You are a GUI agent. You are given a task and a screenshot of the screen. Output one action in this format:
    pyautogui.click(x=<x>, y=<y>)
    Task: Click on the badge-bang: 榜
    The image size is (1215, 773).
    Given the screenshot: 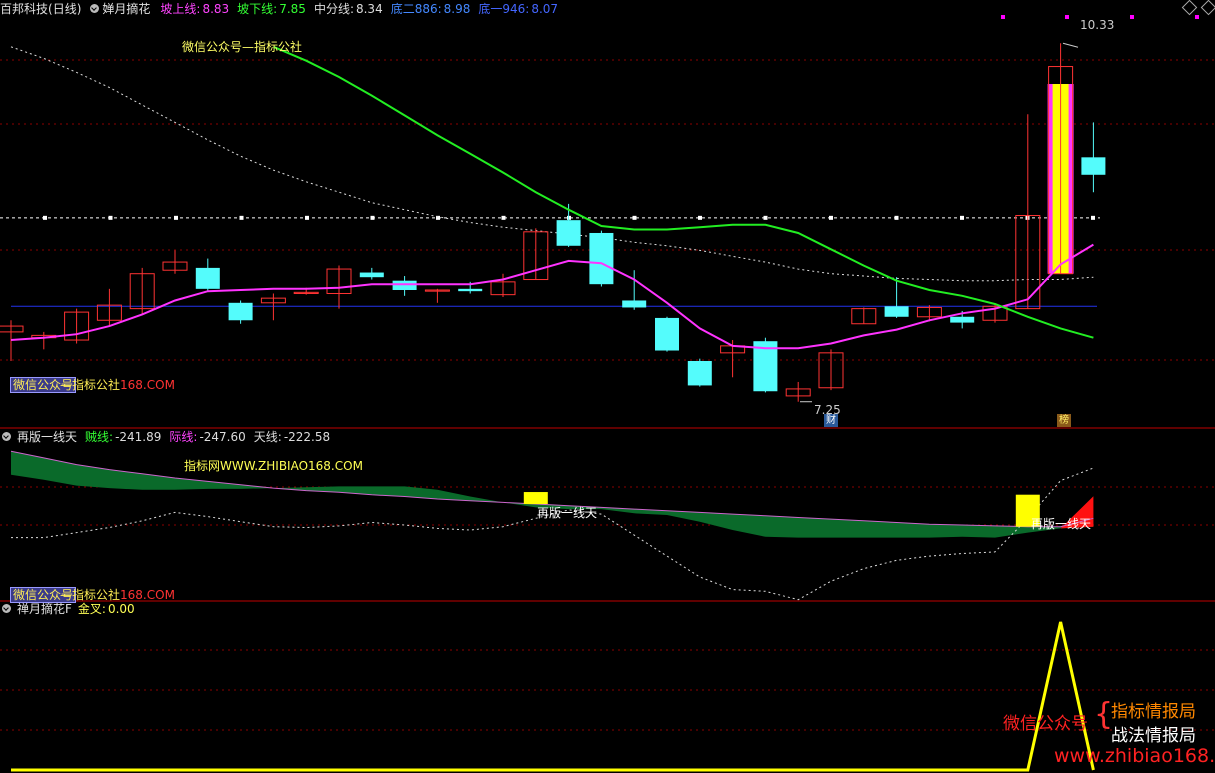 What is the action you would take?
    pyautogui.click(x=1064, y=420)
    